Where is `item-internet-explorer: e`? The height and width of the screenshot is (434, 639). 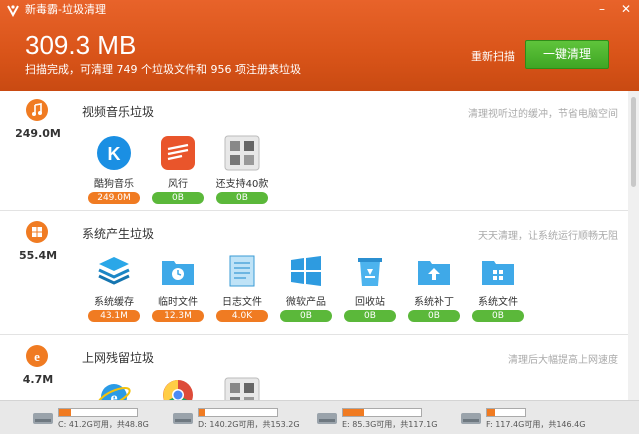 item-internet-explorer: e is located at coordinates (114, 388).